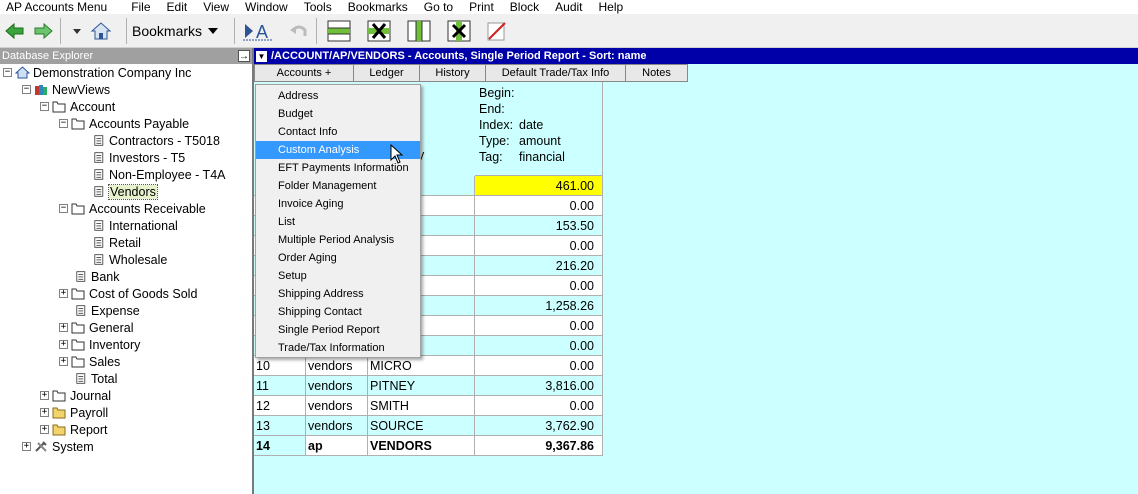 Image resolution: width=1138 pixels, height=494 pixels. What do you see at coordinates (164, 140) in the screenshot?
I see `tree-label: Contractors - T5018` at bounding box center [164, 140].